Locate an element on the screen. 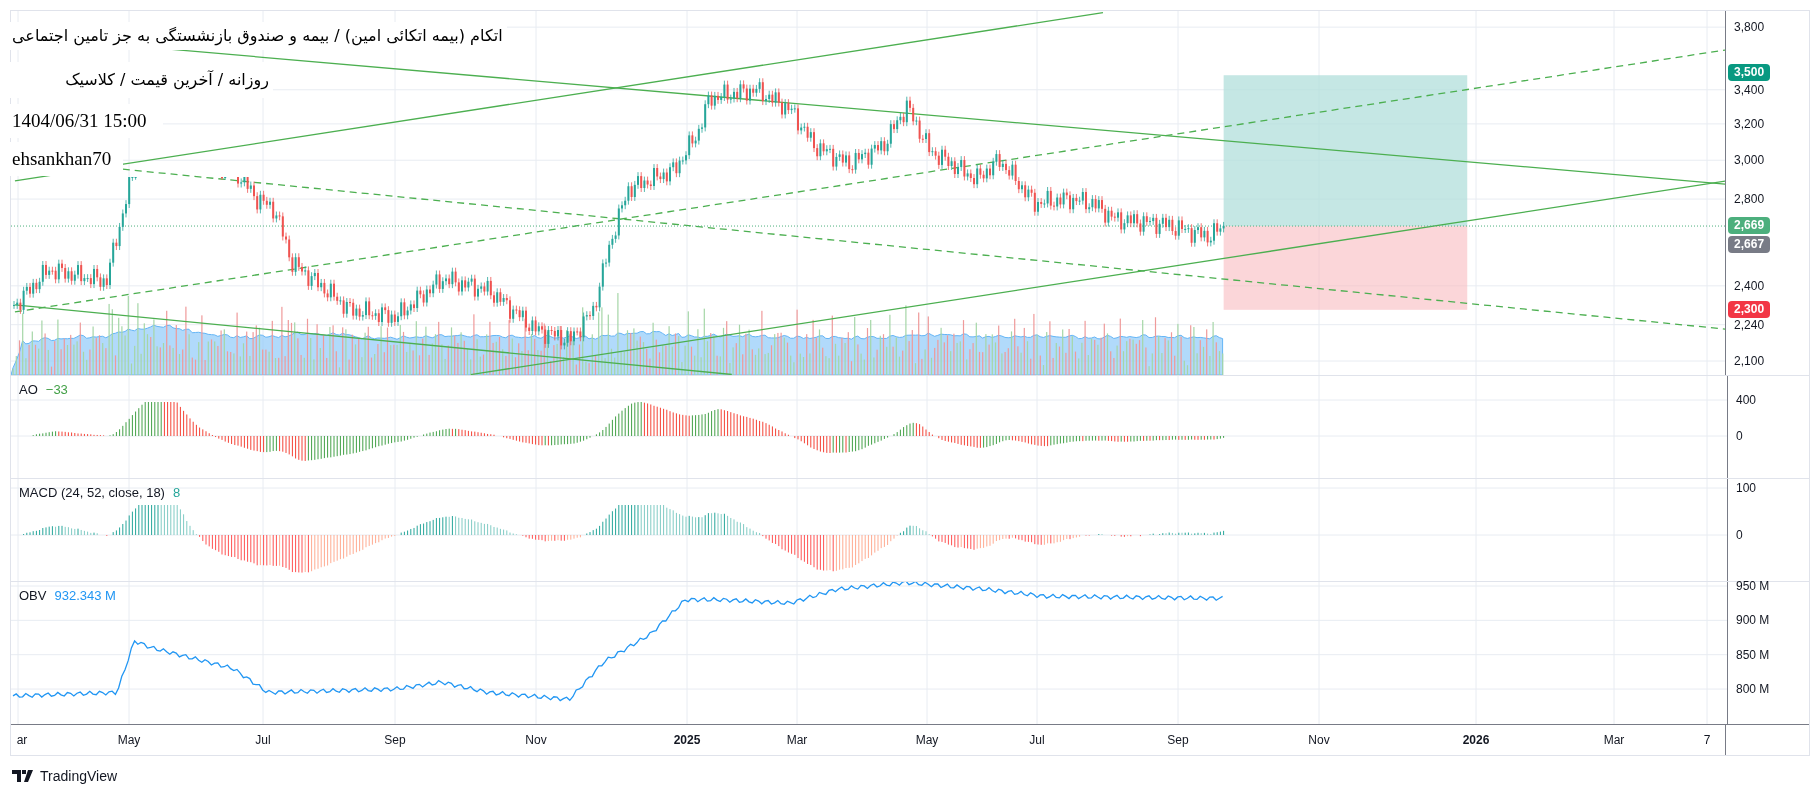 The width and height of the screenshot is (1819, 798). axis-tick-label: 2,240 is located at coordinates (1749, 324).